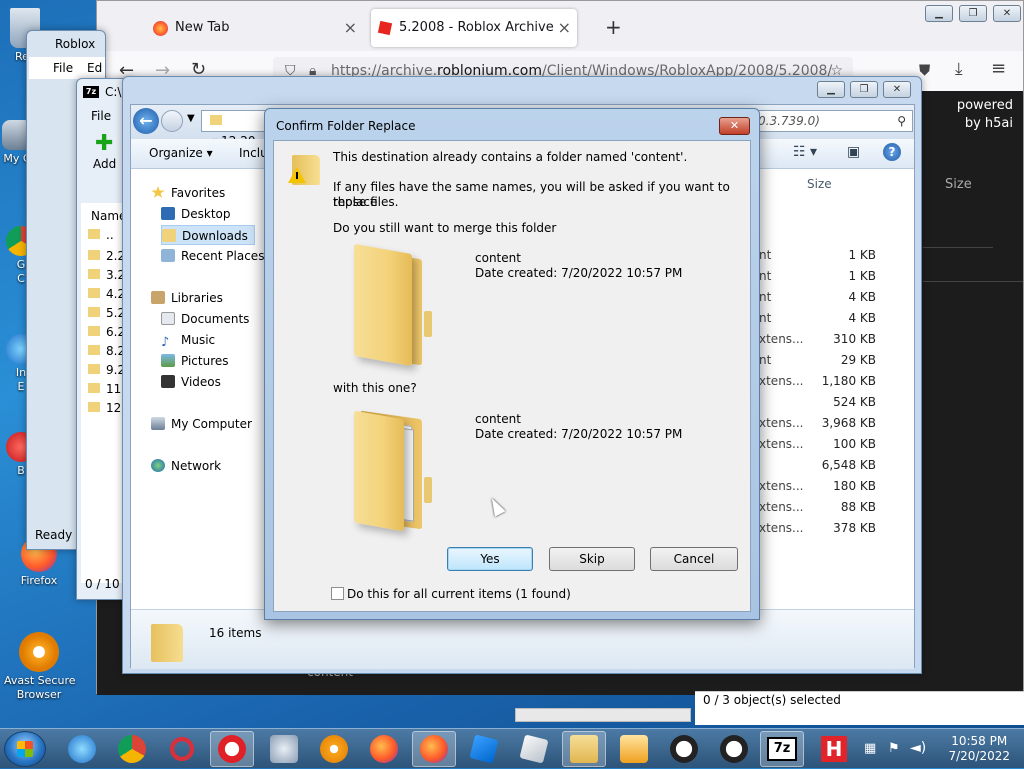  I want to click on search-box: 0.3.739.0) ⚲, so click(835, 121).